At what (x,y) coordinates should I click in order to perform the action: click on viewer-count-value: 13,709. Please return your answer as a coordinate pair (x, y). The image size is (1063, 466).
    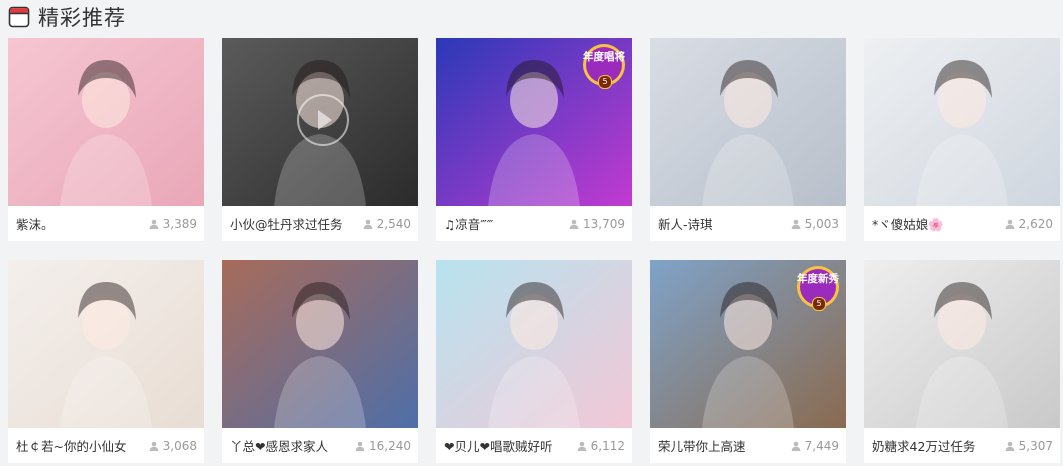
    Looking at the image, I should click on (604, 223).